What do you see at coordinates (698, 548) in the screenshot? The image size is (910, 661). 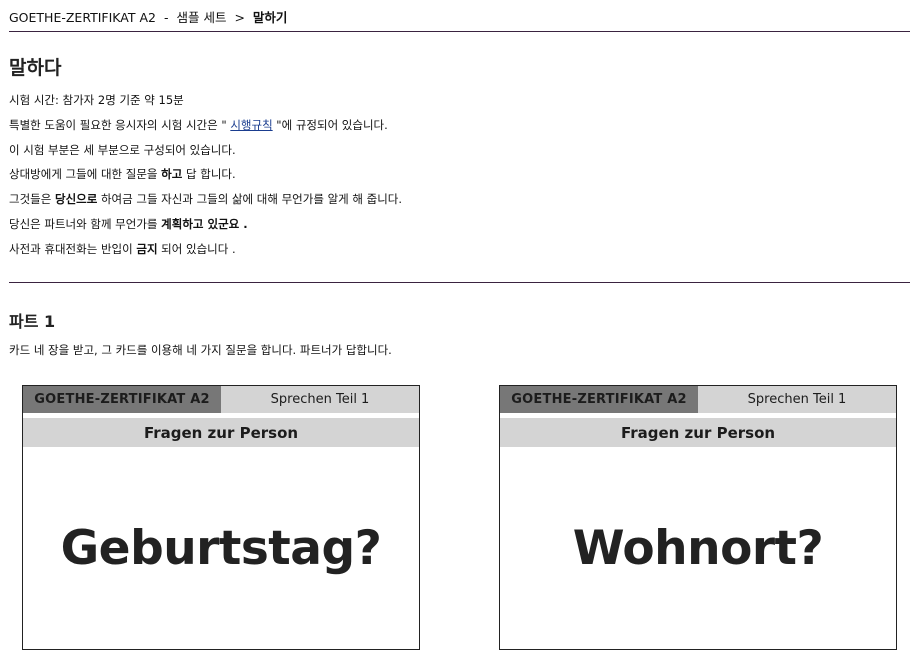 I see `card-keyword: Wohnort?` at bounding box center [698, 548].